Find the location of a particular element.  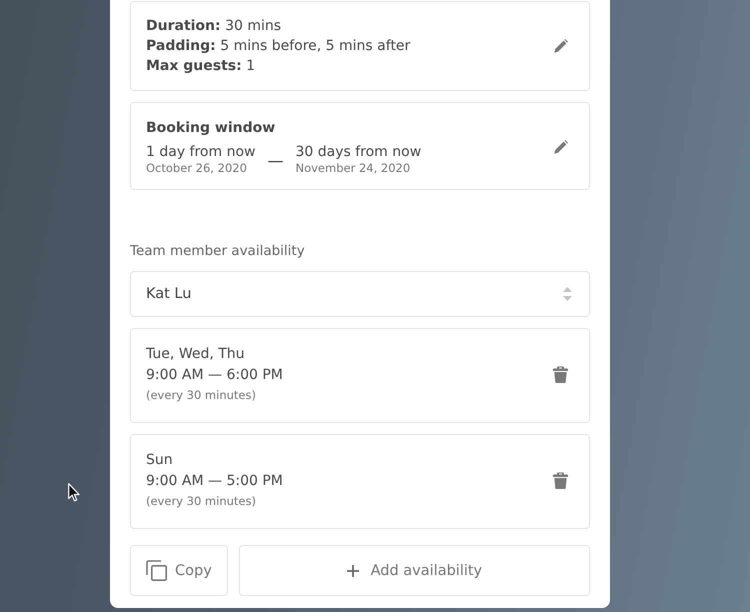

up-down-caret-icon is located at coordinates (567, 294).